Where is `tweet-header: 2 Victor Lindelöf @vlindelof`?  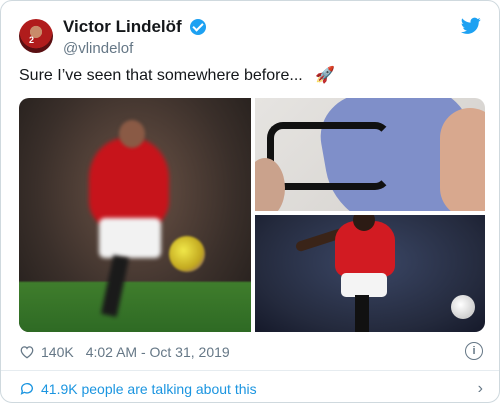
tweet-header: 2 Victor Lindelöf @vlindelof is located at coordinates (250, 37).